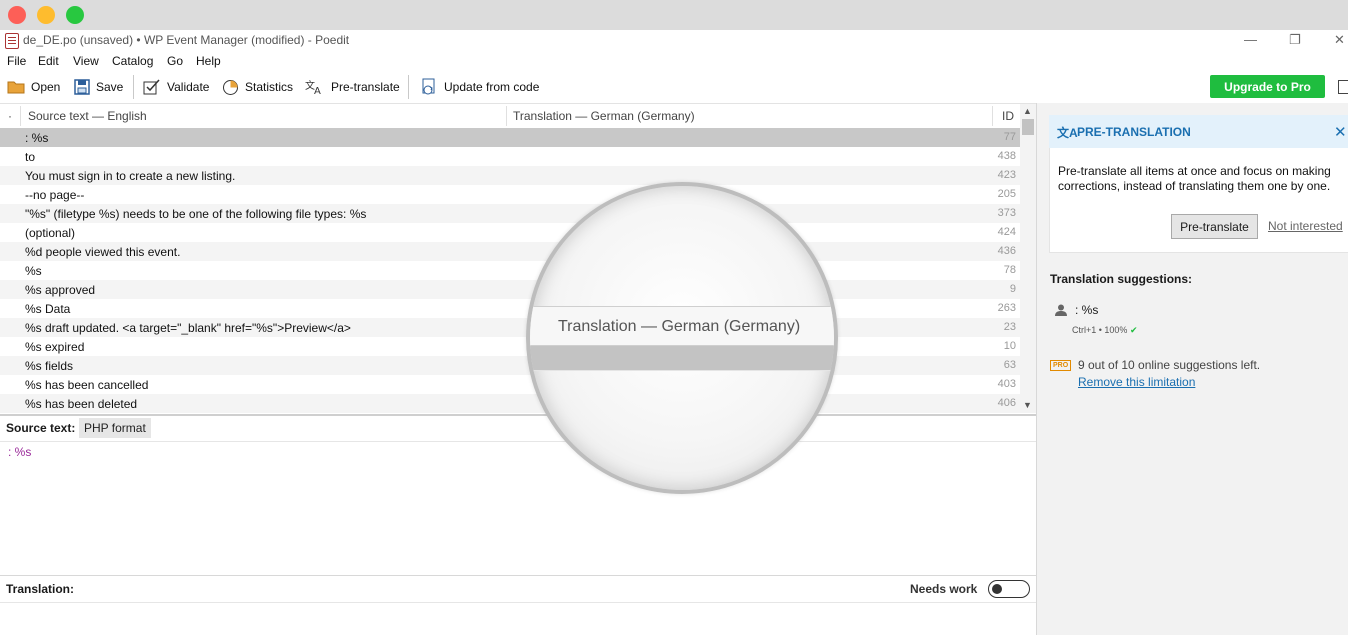  Describe the element at coordinates (33, 271) in the screenshot. I see `row-source: %s` at that location.